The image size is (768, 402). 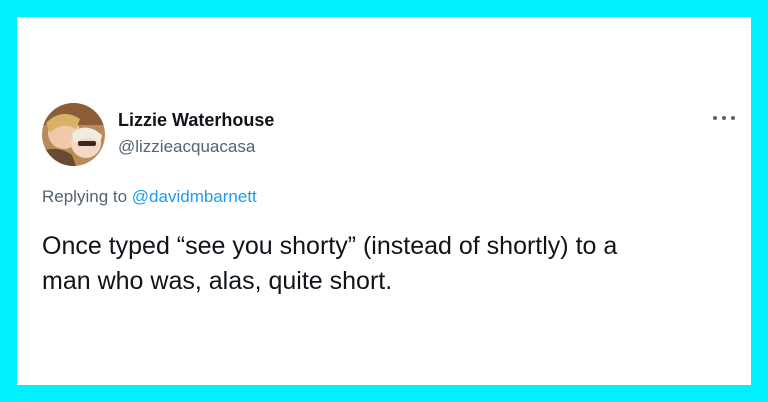 What do you see at coordinates (186, 147) in the screenshot?
I see `author-handle: @lizzieacquacasa` at bounding box center [186, 147].